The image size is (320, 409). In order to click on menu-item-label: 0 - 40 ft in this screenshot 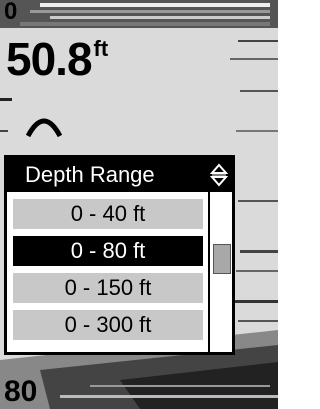, I will do `click(108, 213)`.